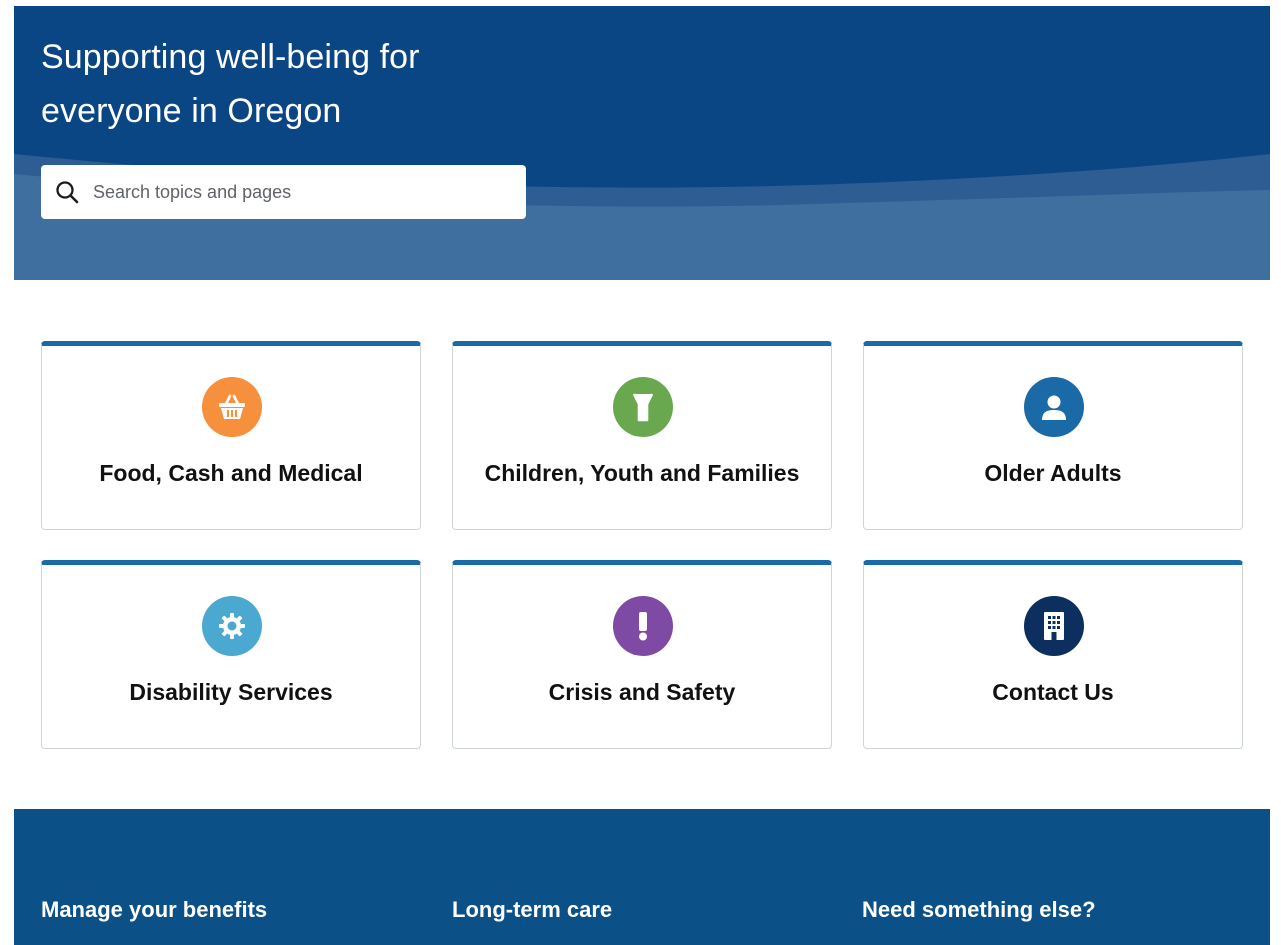 The width and height of the screenshot is (1281, 945). What do you see at coordinates (1053, 692) in the screenshot?
I see `card-label: Contact Us` at bounding box center [1053, 692].